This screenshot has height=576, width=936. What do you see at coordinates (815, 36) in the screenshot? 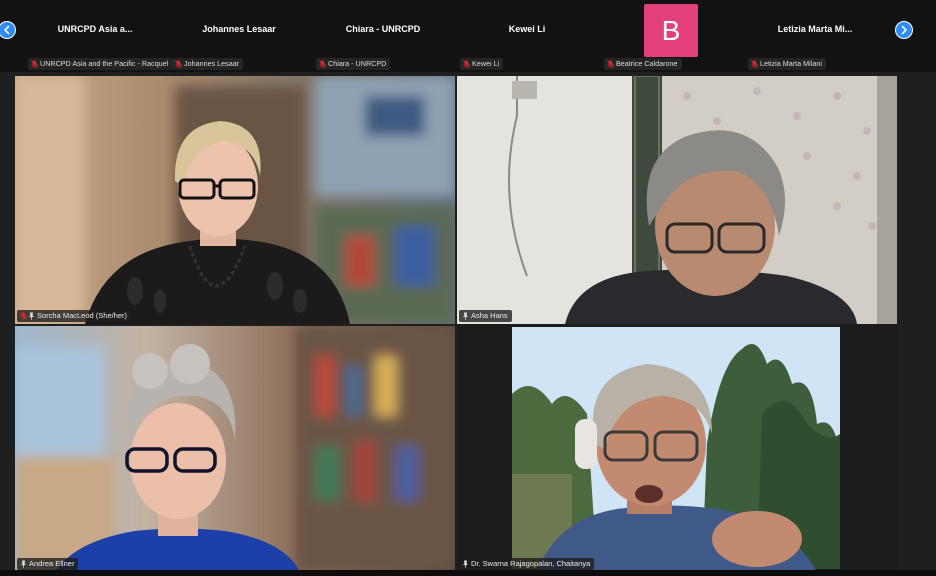
I see `strip-tile: Letizia Marta Mi... Letizia Marta Milani` at bounding box center [815, 36].